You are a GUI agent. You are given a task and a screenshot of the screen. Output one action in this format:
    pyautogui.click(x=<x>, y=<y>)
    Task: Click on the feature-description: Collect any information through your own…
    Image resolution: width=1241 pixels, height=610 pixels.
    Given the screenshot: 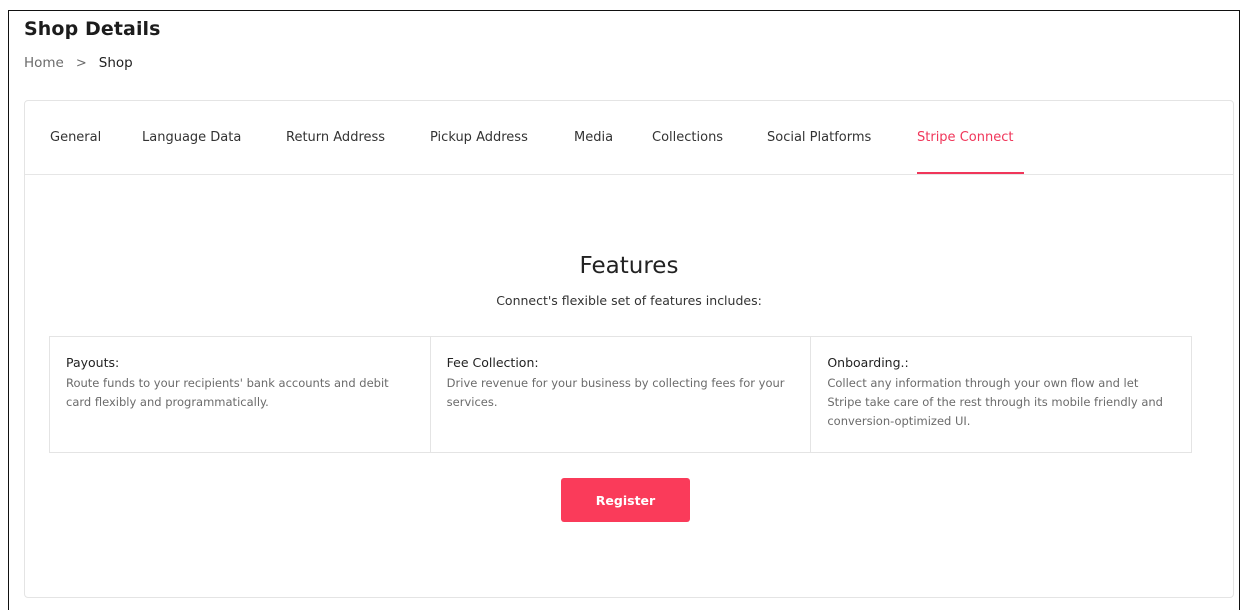 What is the action you would take?
    pyautogui.click(x=995, y=402)
    